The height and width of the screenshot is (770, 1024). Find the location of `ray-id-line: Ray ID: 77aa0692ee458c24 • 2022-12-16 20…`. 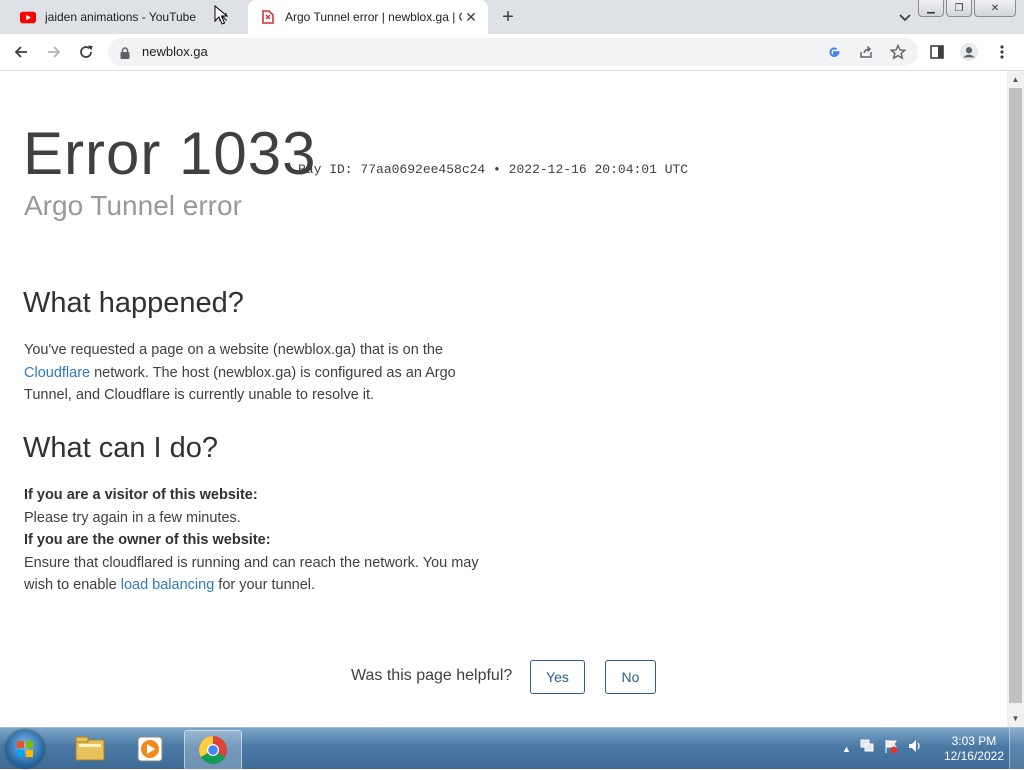

ray-id-line: Ray ID: 77aa0692ee458c24 • 2022-12-16 20… is located at coordinates (493, 169).